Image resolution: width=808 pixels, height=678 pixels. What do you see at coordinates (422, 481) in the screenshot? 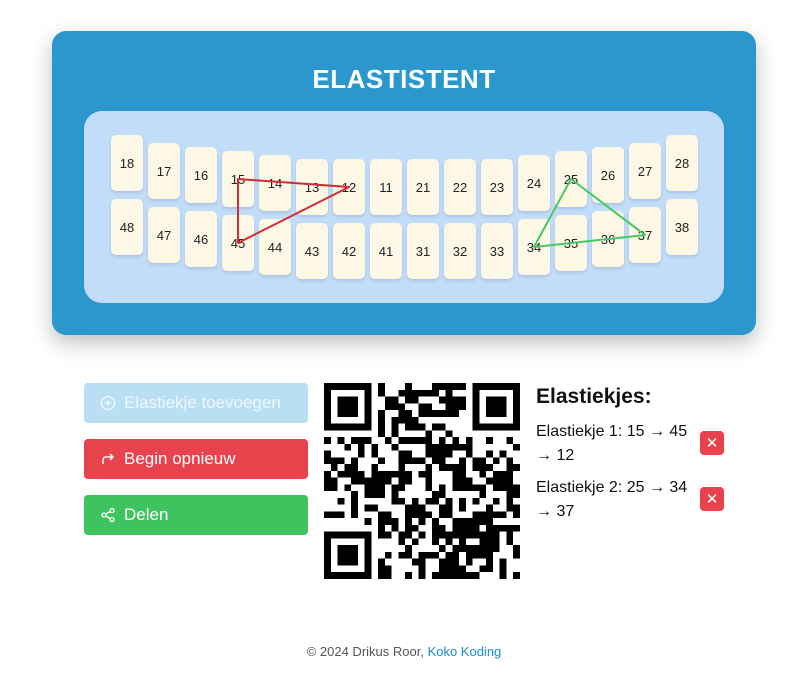
I see `qr-code` at bounding box center [422, 481].